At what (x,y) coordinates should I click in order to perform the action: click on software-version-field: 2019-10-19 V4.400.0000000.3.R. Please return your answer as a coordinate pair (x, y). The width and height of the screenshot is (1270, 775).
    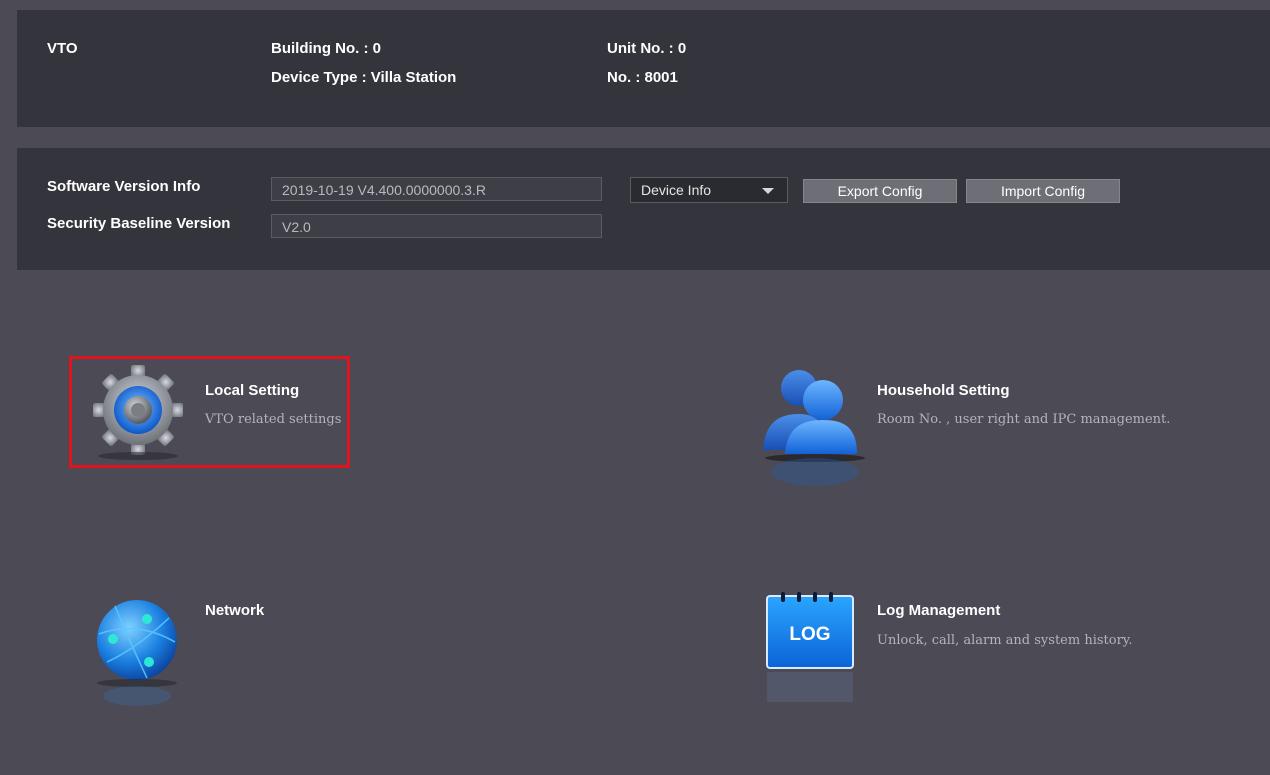
    Looking at the image, I should click on (436, 189).